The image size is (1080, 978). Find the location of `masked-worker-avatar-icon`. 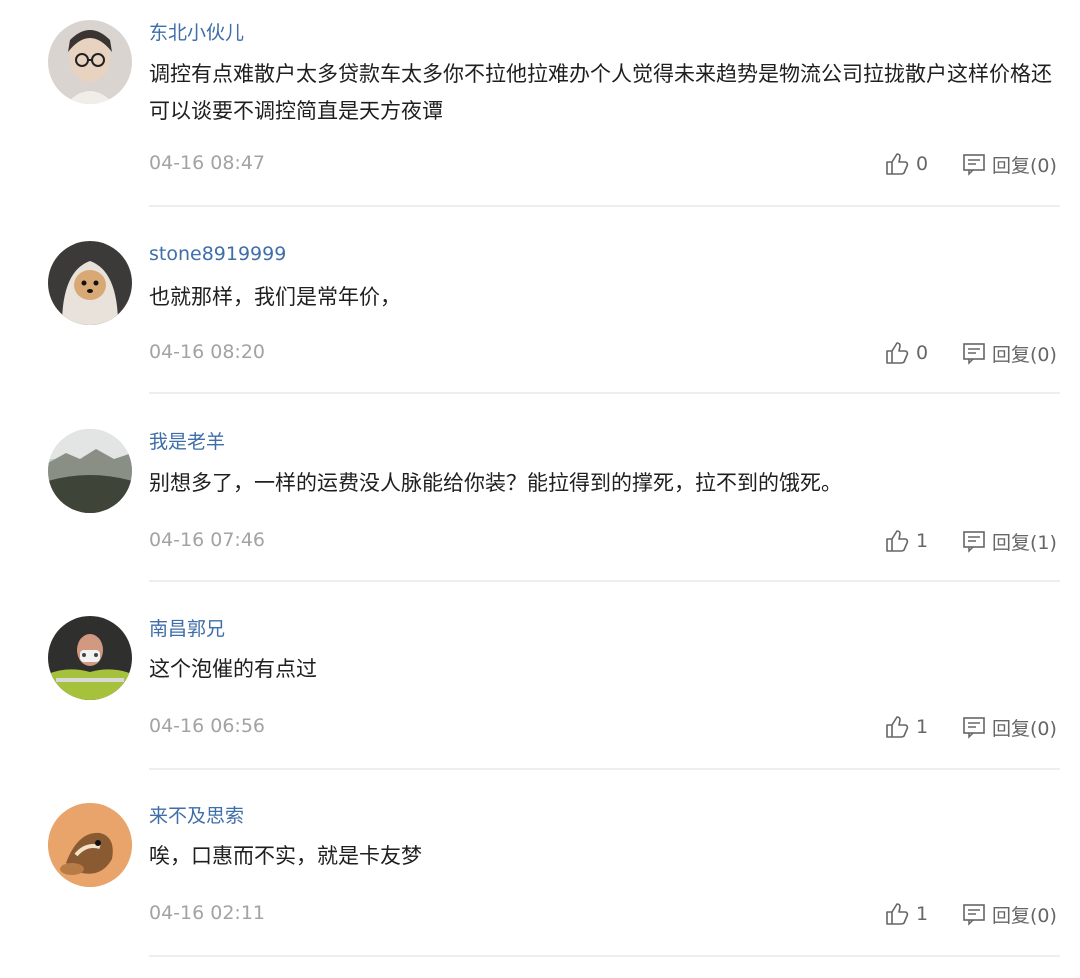

masked-worker-avatar-icon is located at coordinates (90, 658).